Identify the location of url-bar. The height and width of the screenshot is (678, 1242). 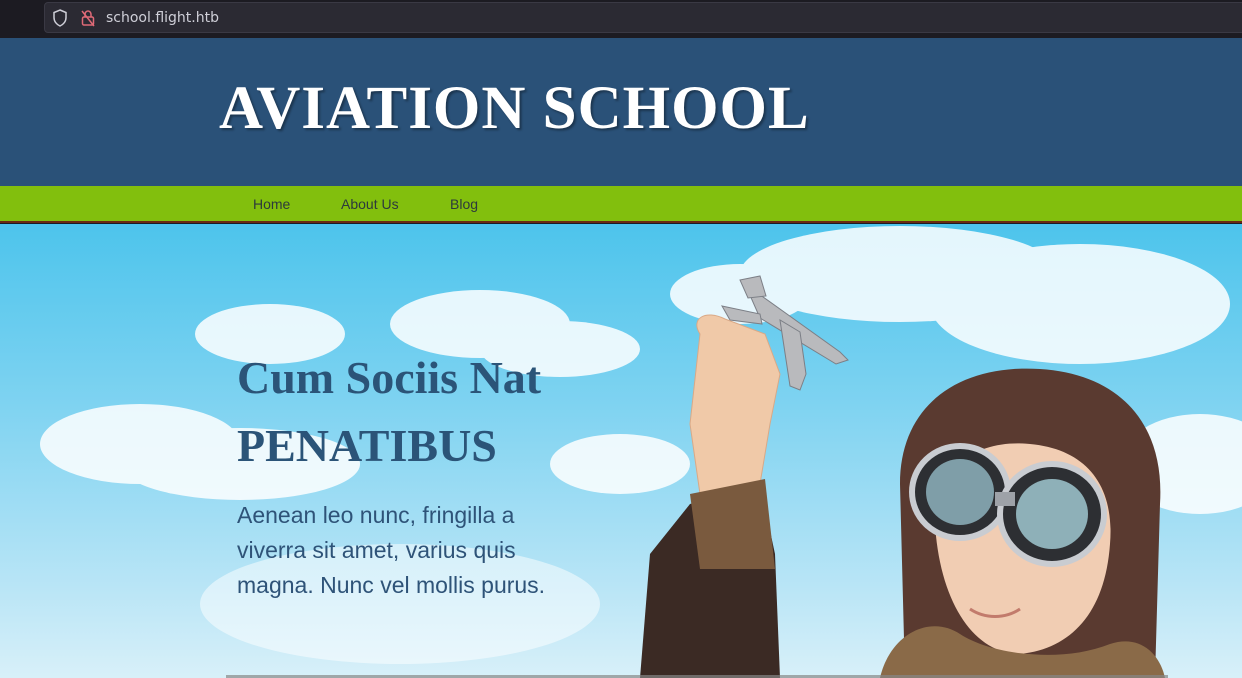
(643, 17).